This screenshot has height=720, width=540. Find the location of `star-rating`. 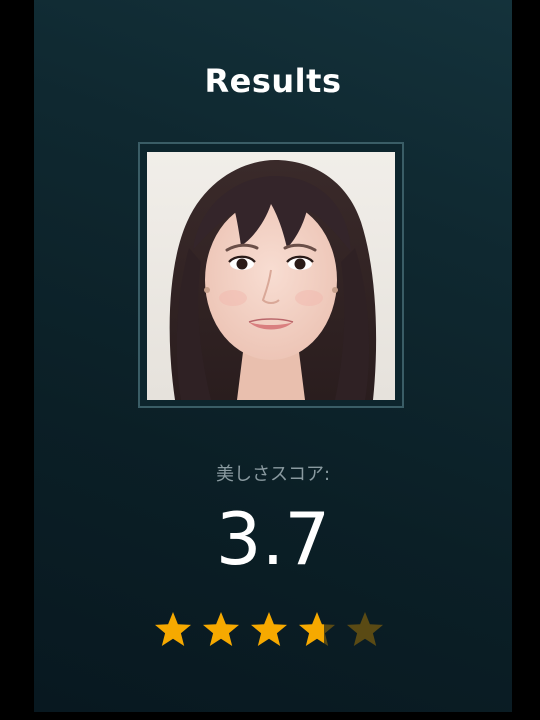

star-rating is located at coordinates (273, 632).